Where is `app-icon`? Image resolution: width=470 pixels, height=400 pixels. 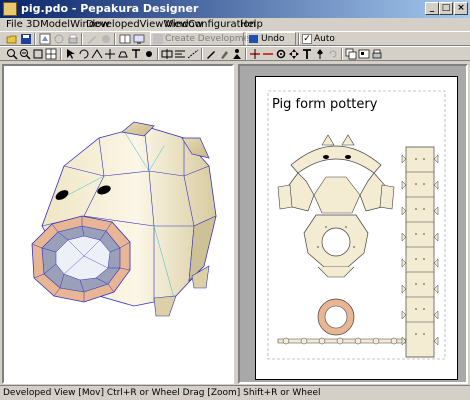
app-icon is located at coordinates (10, 9).